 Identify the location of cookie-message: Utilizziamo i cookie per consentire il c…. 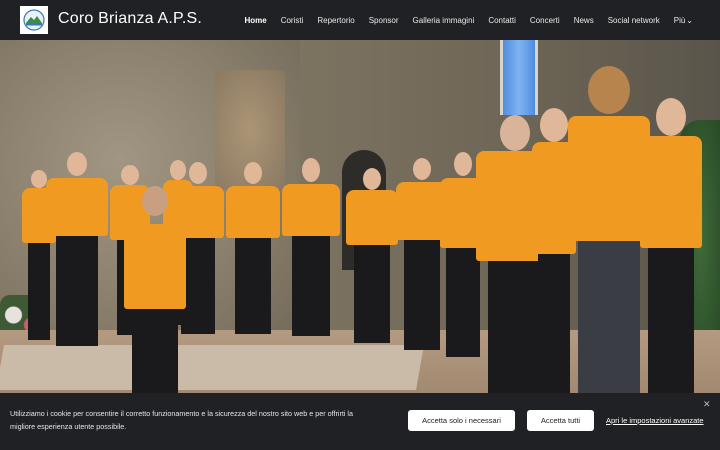
(182, 420).